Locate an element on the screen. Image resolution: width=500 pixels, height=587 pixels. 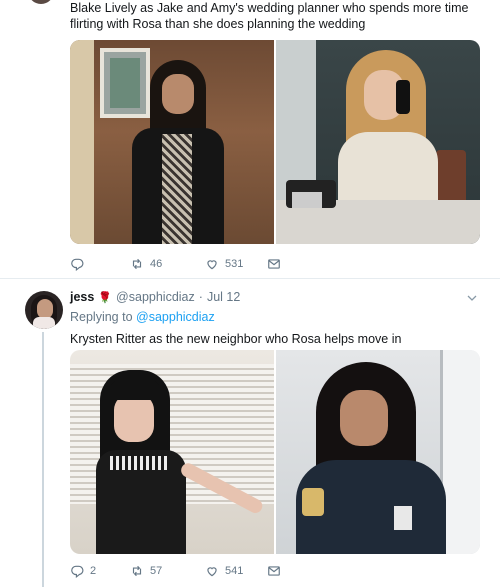
replying-prefix: Replying to is located at coordinates (101, 317).